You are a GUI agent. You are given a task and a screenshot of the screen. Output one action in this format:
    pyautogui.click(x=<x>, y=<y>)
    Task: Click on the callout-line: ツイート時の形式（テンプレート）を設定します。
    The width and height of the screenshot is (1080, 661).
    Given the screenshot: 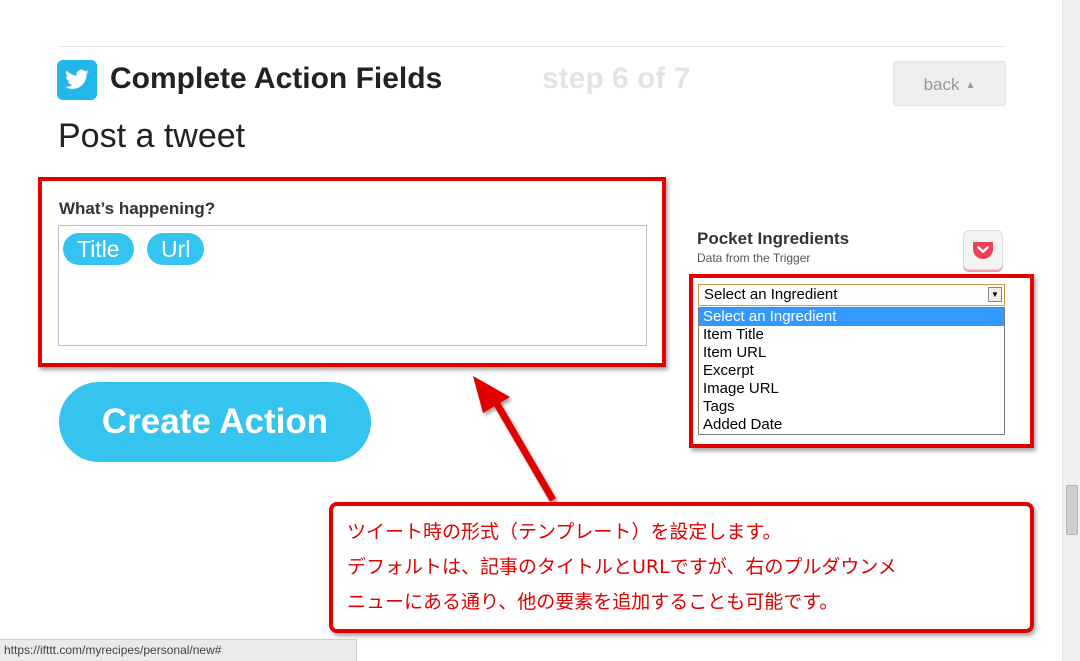 What is the action you would take?
    pyautogui.click(x=564, y=532)
    